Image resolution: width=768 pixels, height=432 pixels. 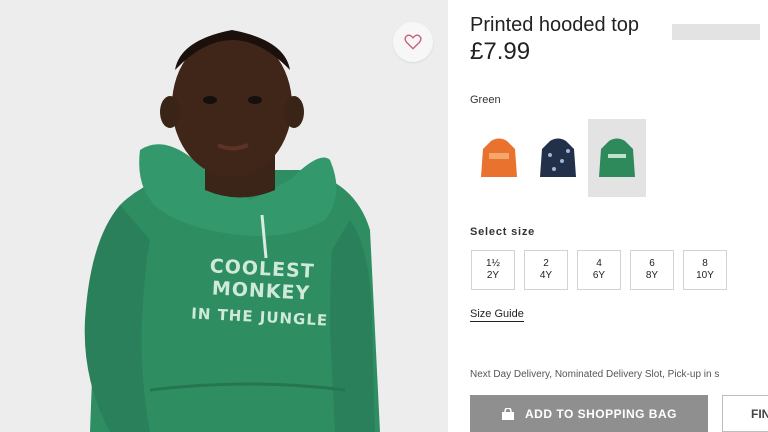 I want to click on size-option-2y: 1½ 2Y, so click(x=493, y=270).